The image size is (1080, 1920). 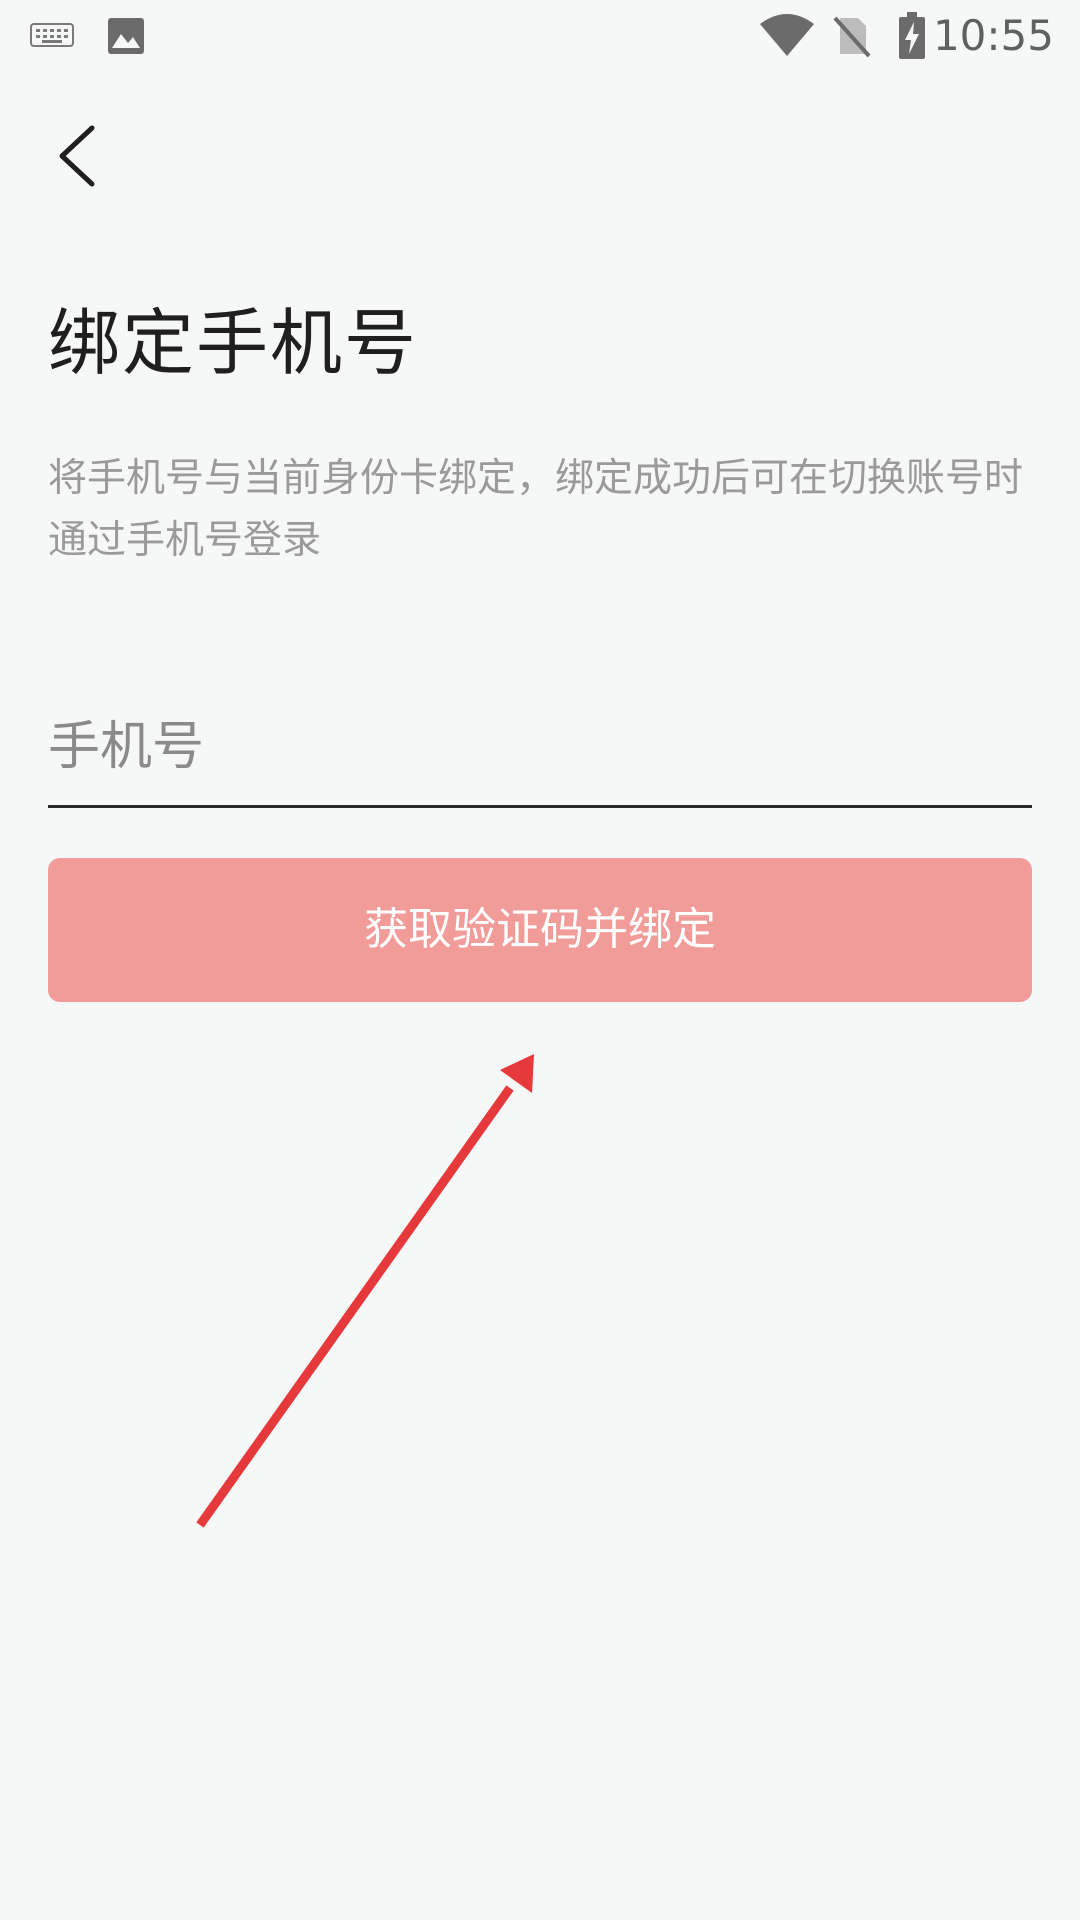 What do you see at coordinates (77, 156) in the screenshot?
I see `chevron-left-icon` at bounding box center [77, 156].